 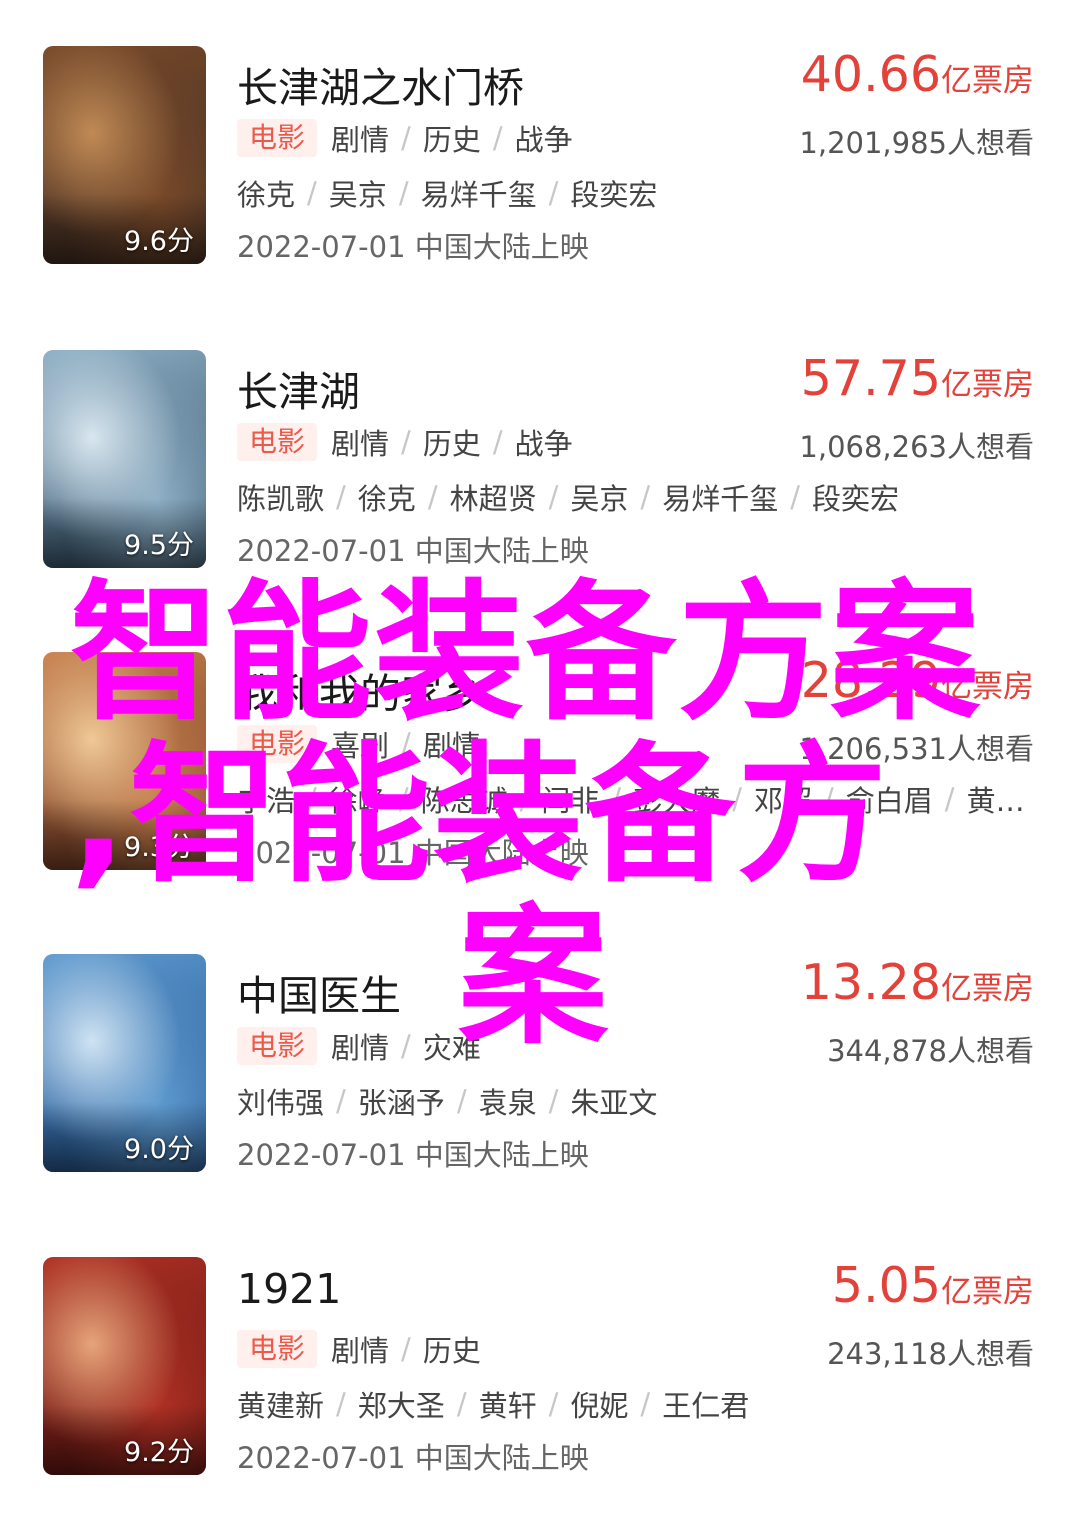 What do you see at coordinates (266, 801) in the screenshot?
I see `cast-member: 宁浩` at bounding box center [266, 801].